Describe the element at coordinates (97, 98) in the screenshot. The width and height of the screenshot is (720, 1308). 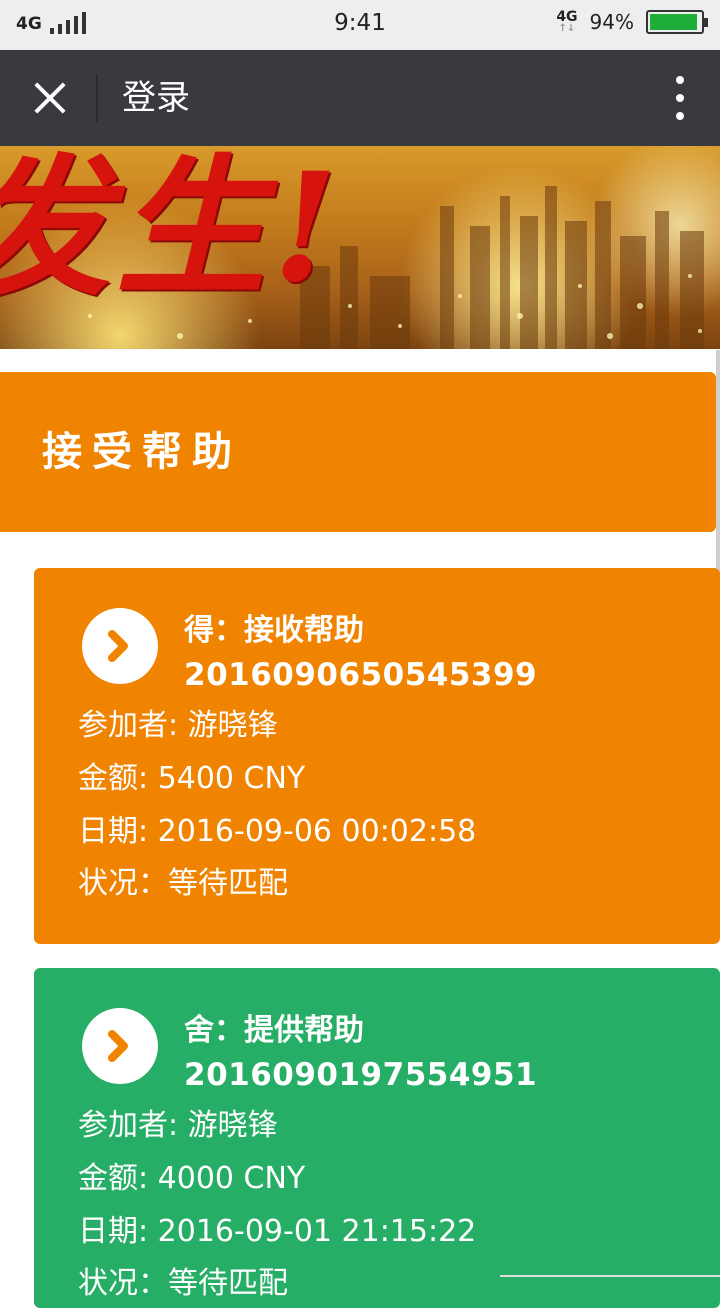
I see `nav-divider` at that location.